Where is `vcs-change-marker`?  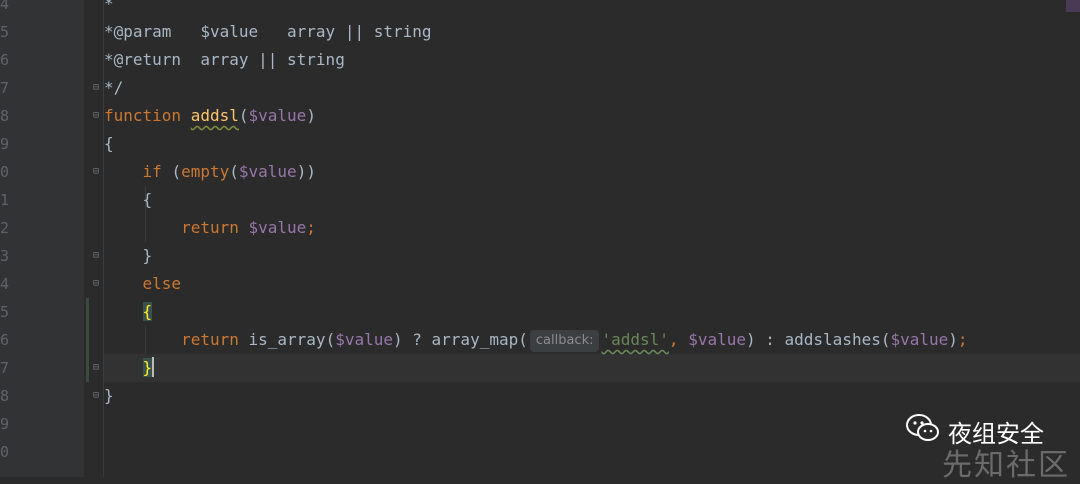 vcs-change-marker is located at coordinates (87, 340).